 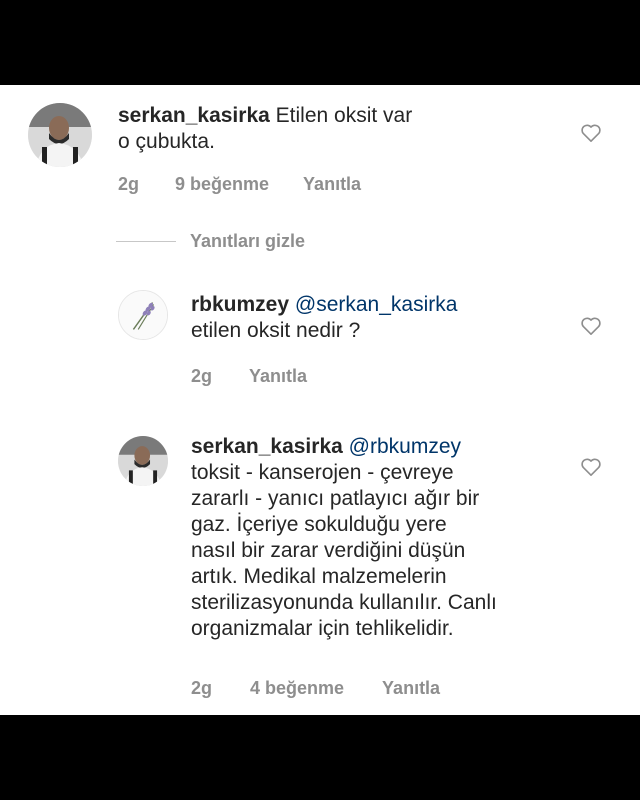 What do you see at coordinates (322, 472) in the screenshot?
I see `comment-line: toksit - kanserojen - çevreye` at bounding box center [322, 472].